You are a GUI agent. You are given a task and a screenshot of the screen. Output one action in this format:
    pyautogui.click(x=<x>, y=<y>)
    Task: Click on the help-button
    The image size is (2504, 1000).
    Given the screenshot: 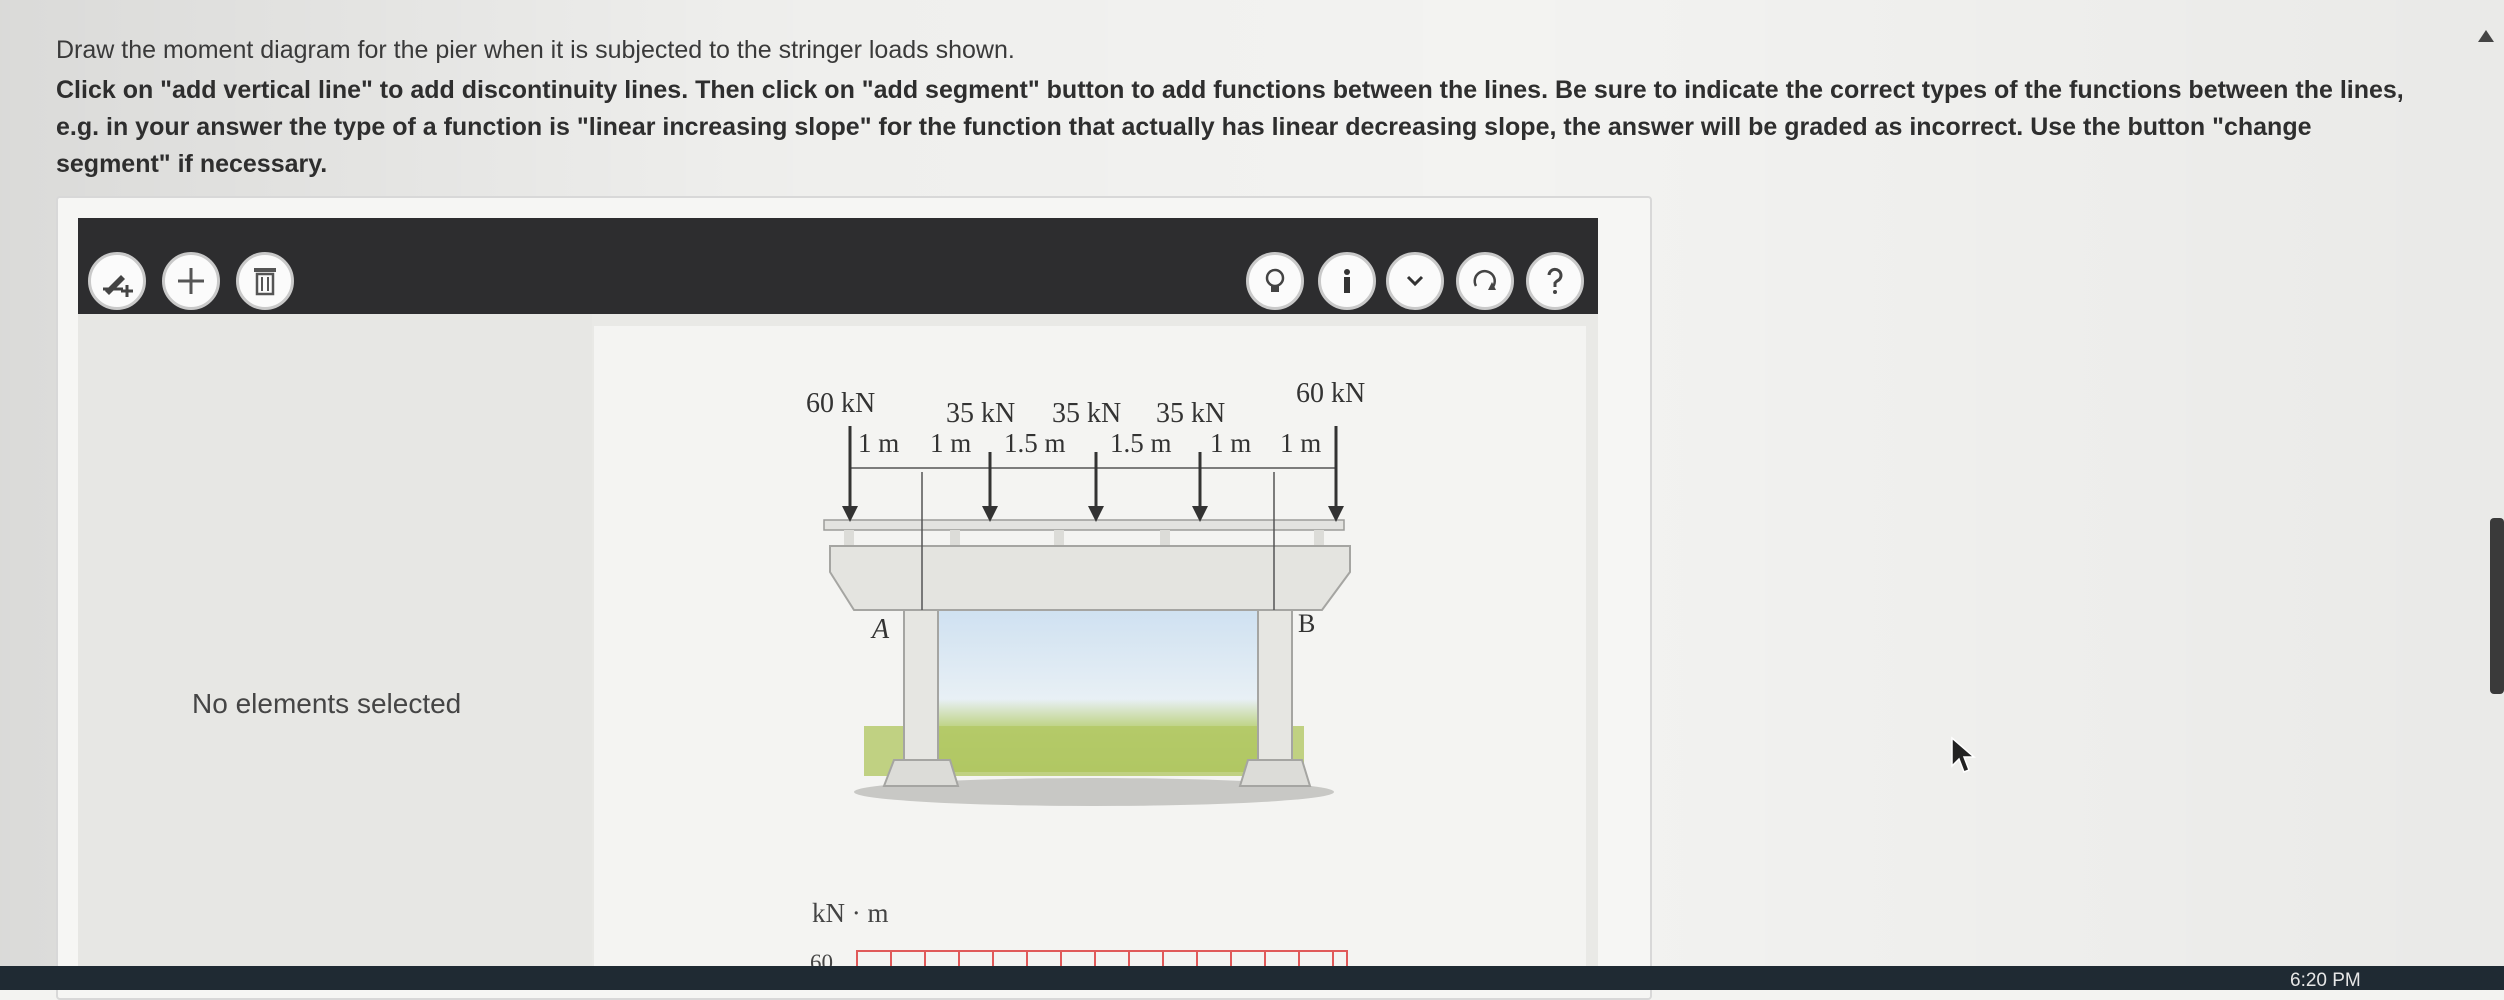 What is the action you would take?
    pyautogui.click(x=1555, y=281)
    